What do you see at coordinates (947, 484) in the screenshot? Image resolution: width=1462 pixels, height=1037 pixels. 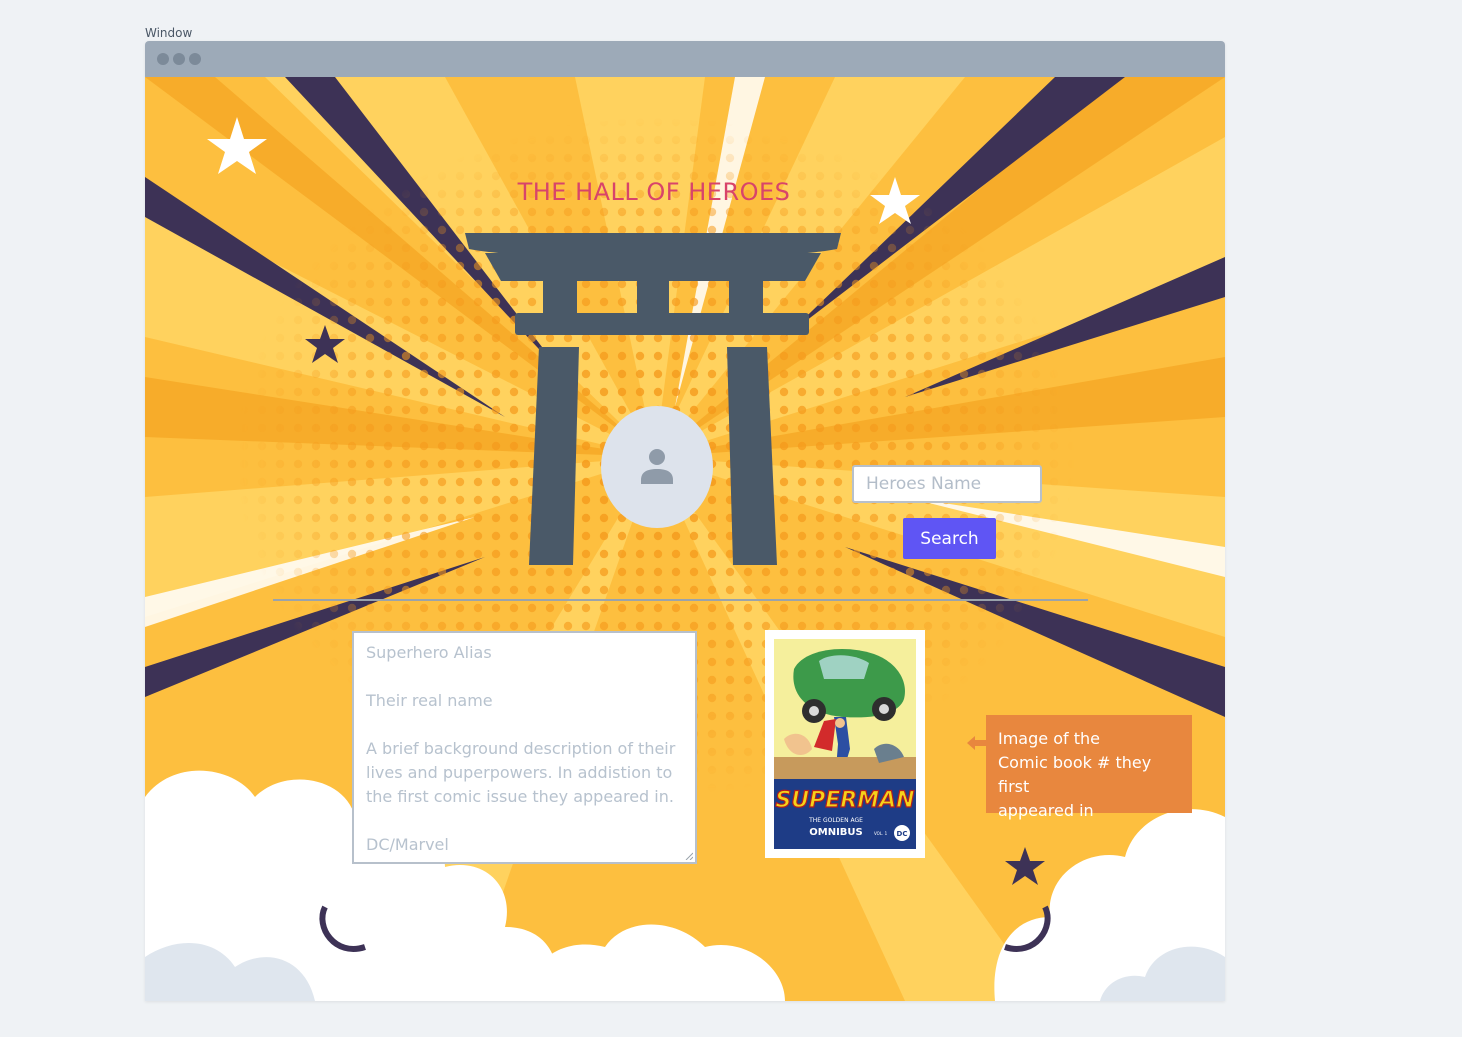 I see `hero-search-input` at bounding box center [947, 484].